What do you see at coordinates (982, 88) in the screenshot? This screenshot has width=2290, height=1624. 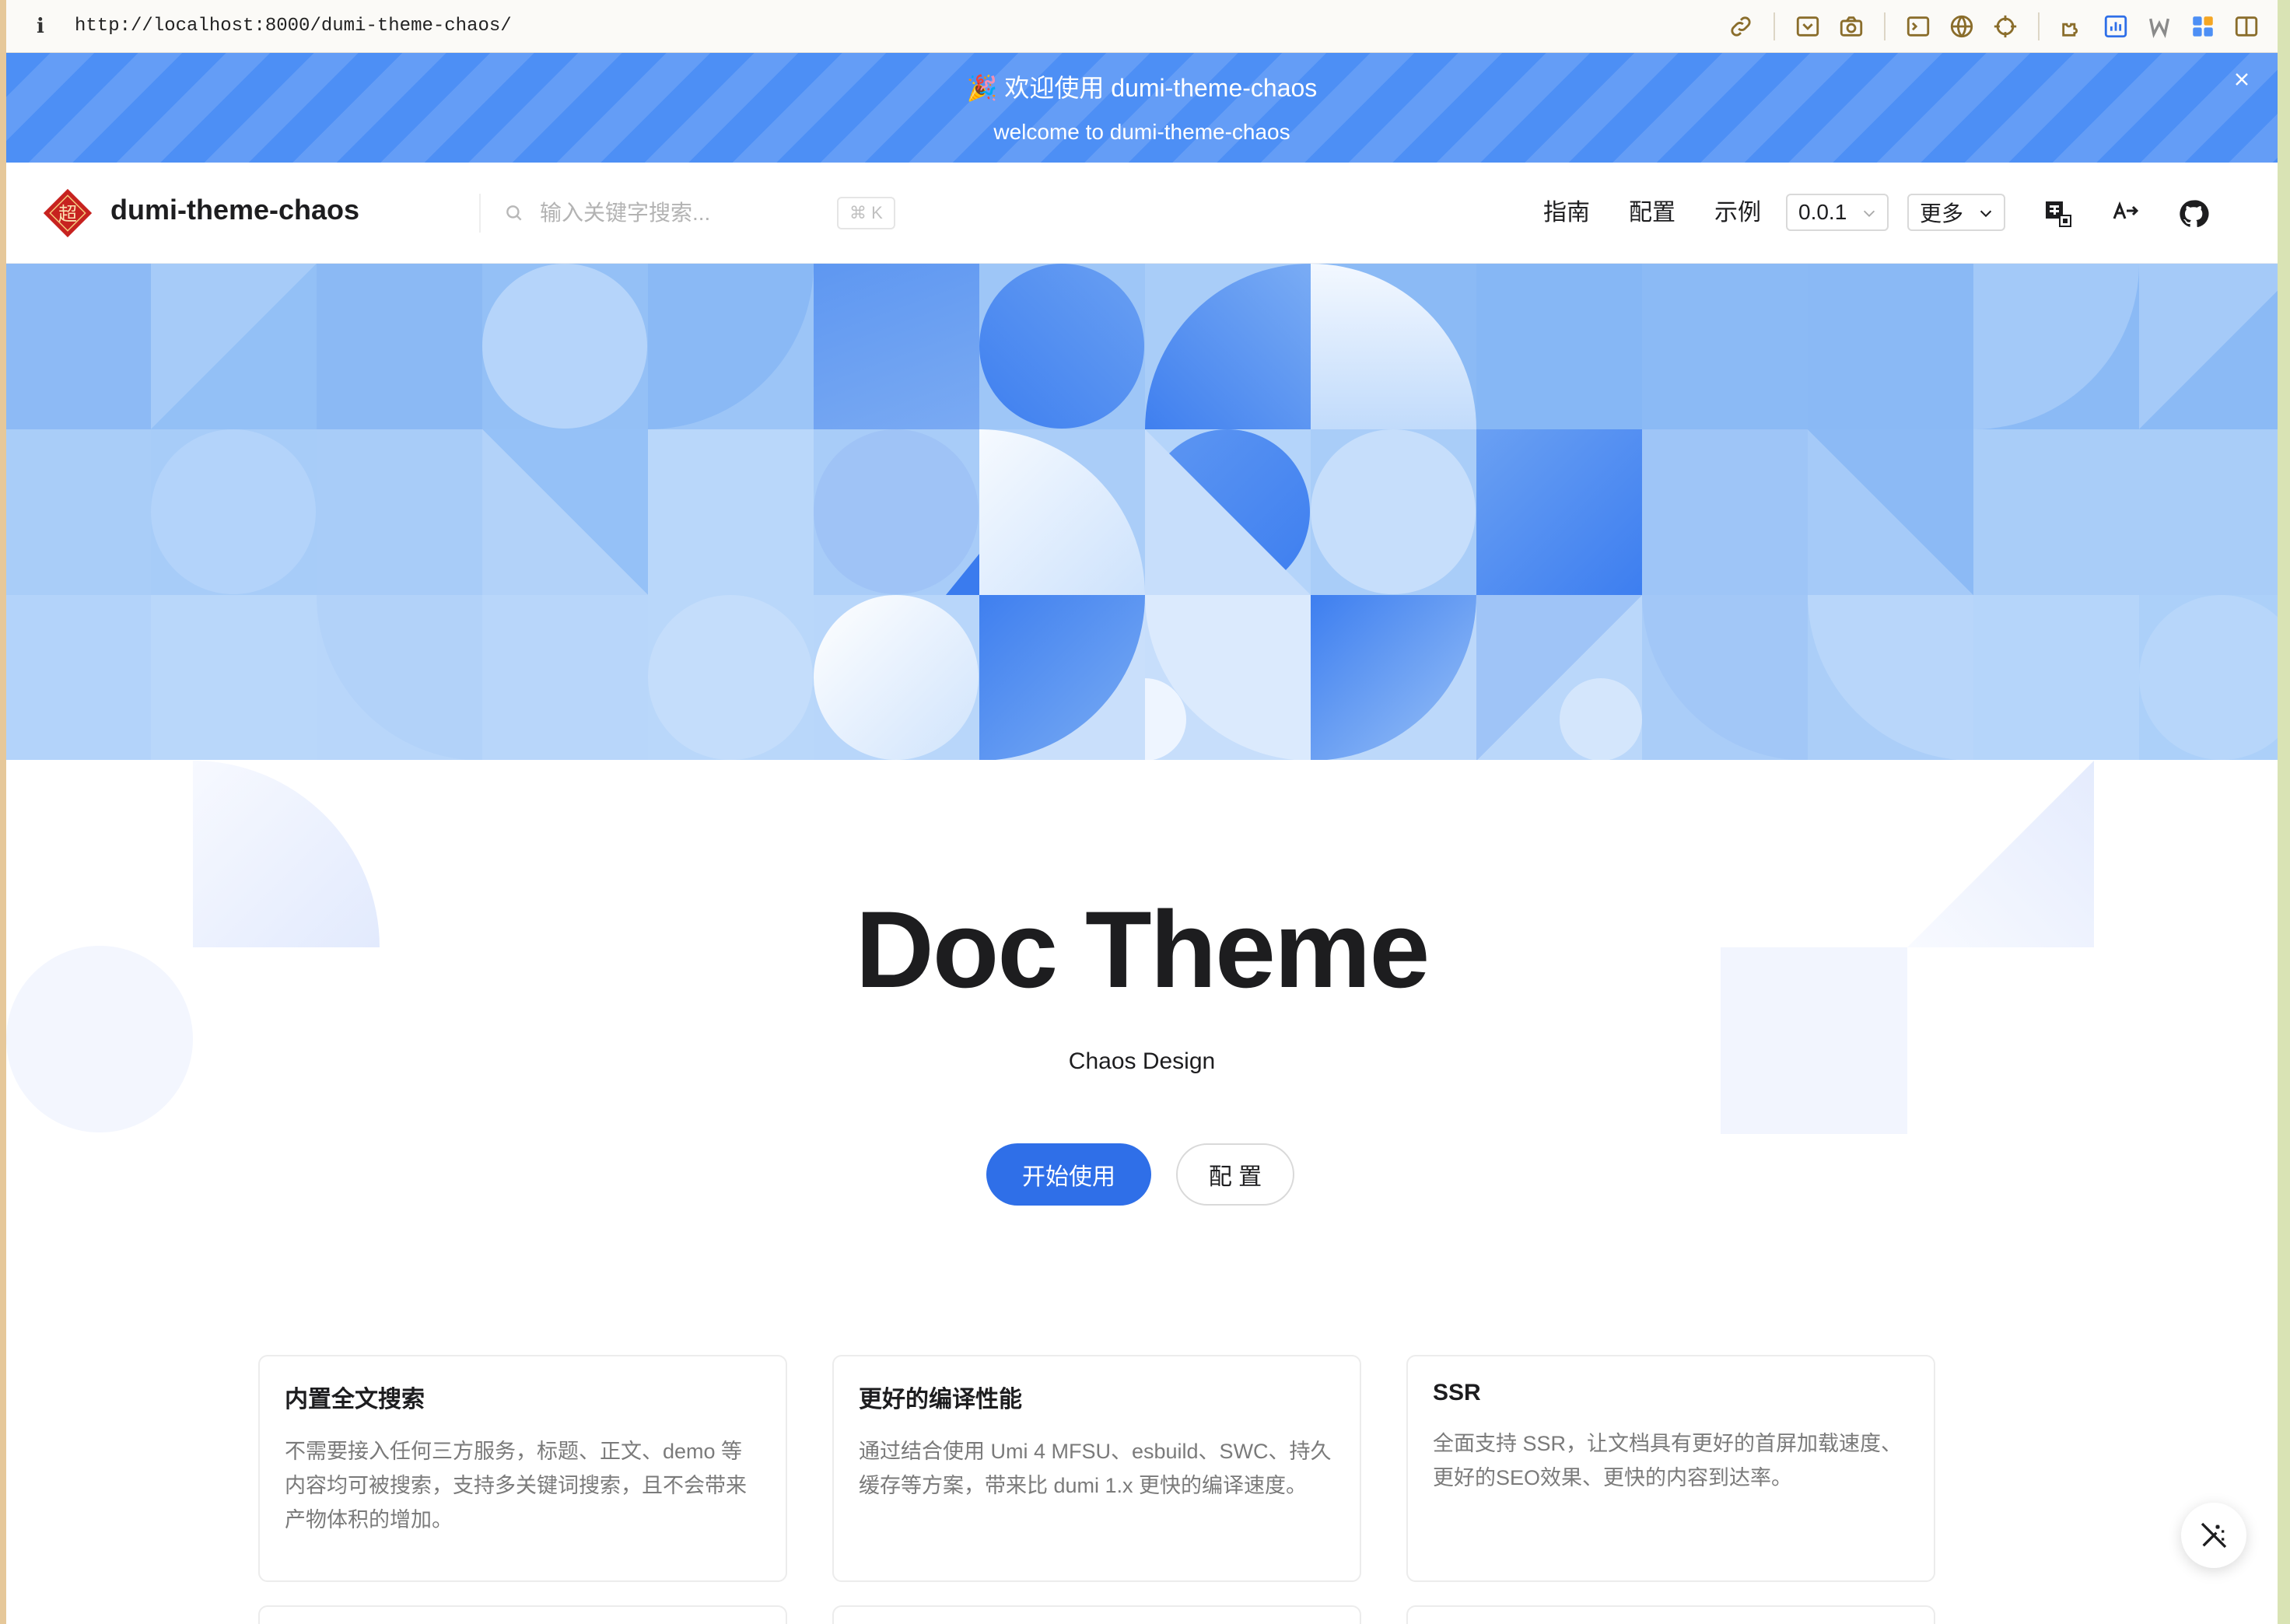 I see `party-emoji: 🎉` at bounding box center [982, 88].